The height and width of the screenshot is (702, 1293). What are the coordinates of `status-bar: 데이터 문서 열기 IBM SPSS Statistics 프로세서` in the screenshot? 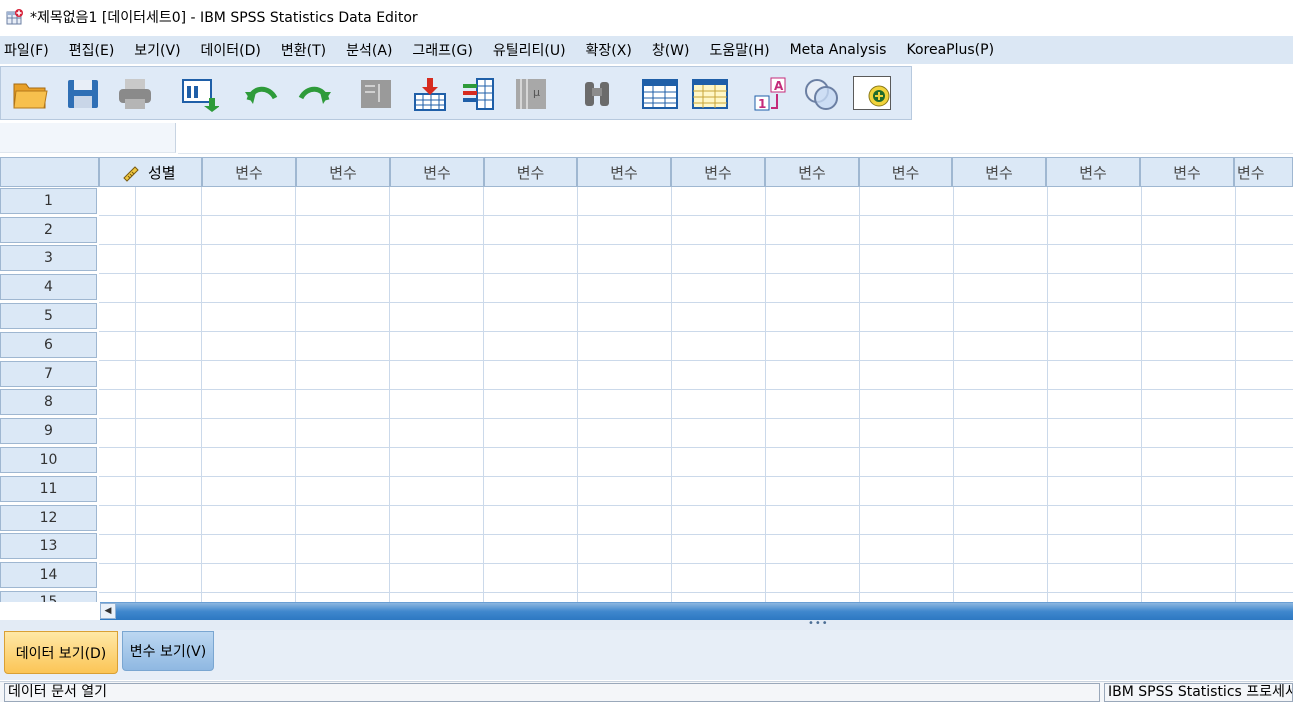 It's located at (646, 691).